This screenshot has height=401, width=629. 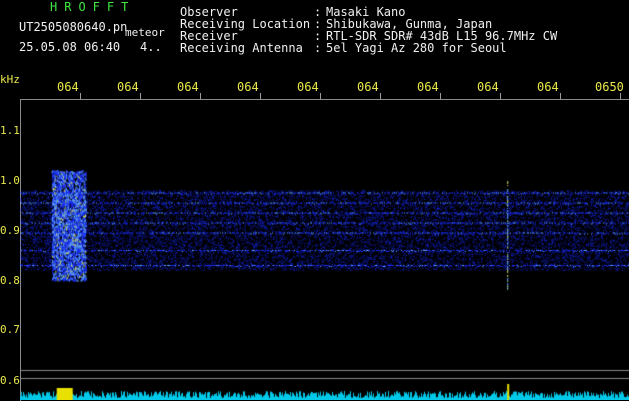 What do you see at coordinates (10, 79) in the screenshot?
I see `y-axis-unit: kHz` at bounding box center [10, 79].